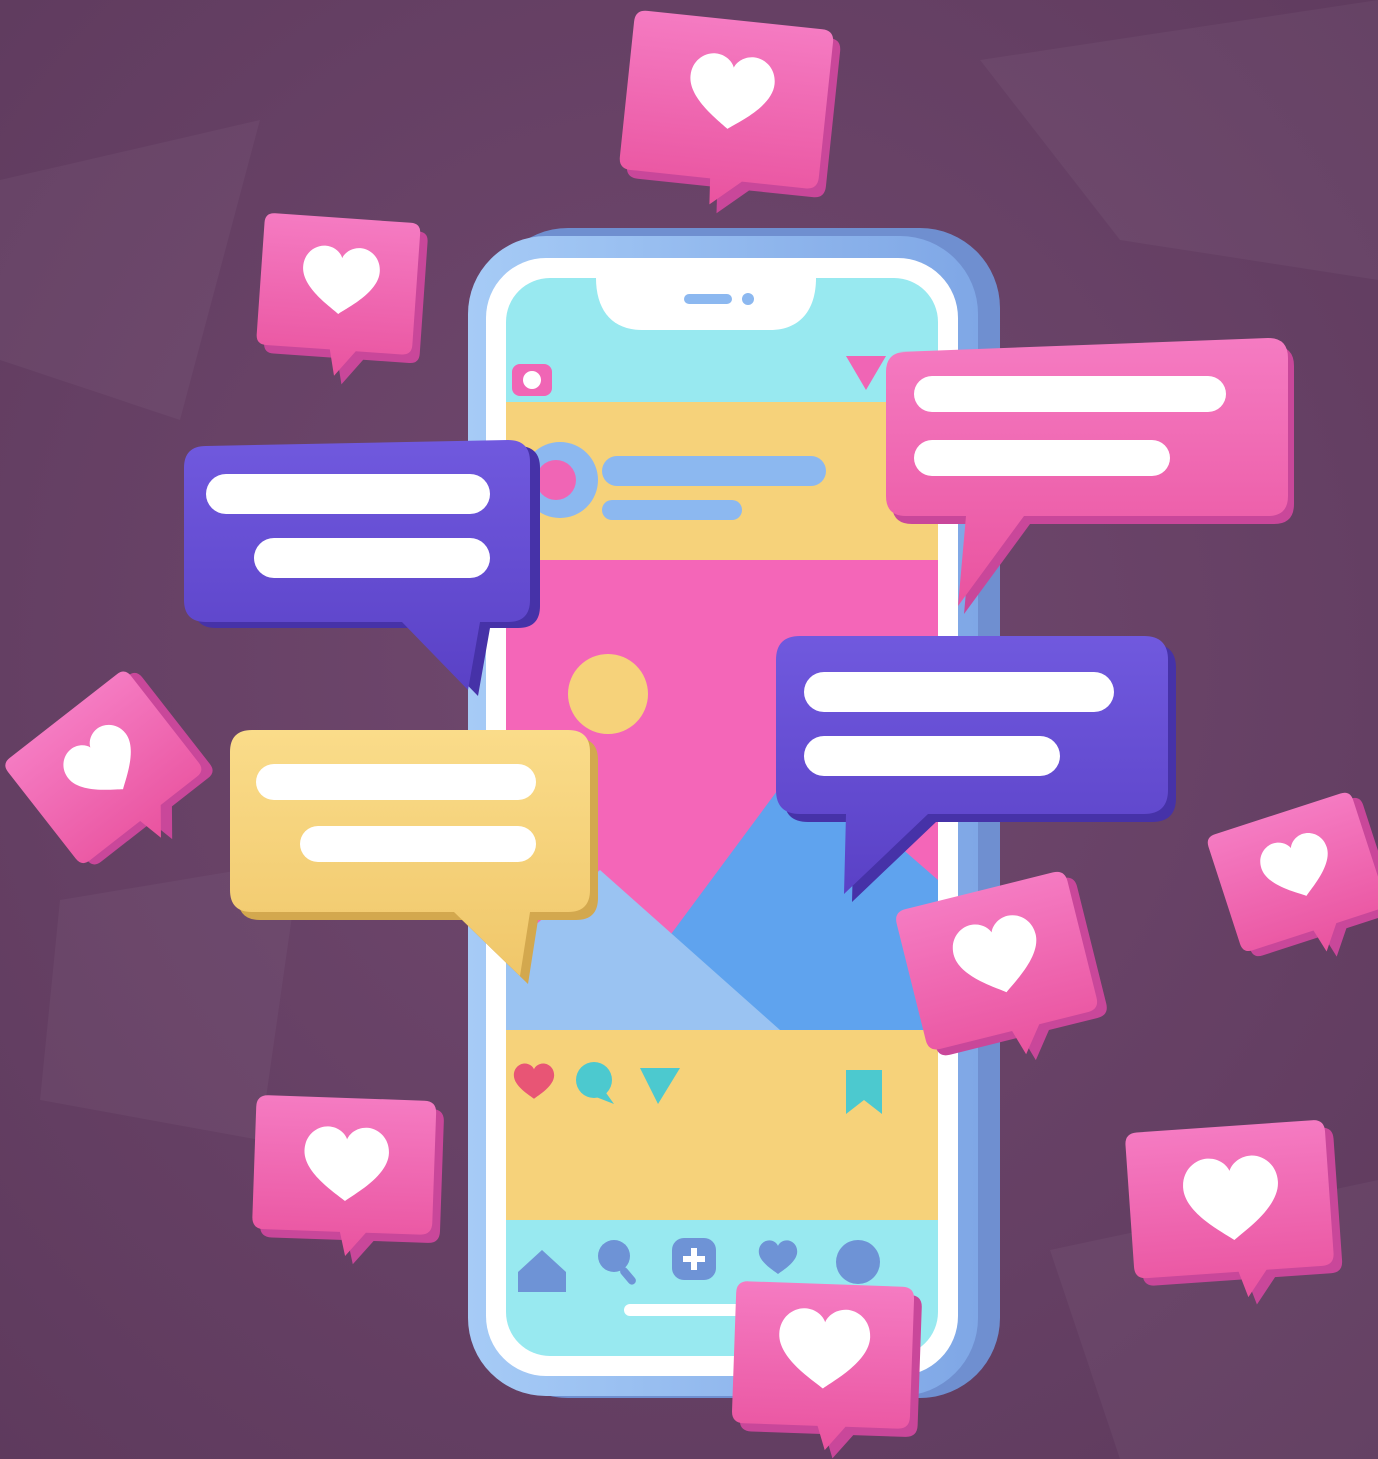 The height and width of the screenshot is (1459, 1378). What do you see at coordinates (672, 510) in the screenshot?
I see `subtitle-line` at bounding box center [672, 510].